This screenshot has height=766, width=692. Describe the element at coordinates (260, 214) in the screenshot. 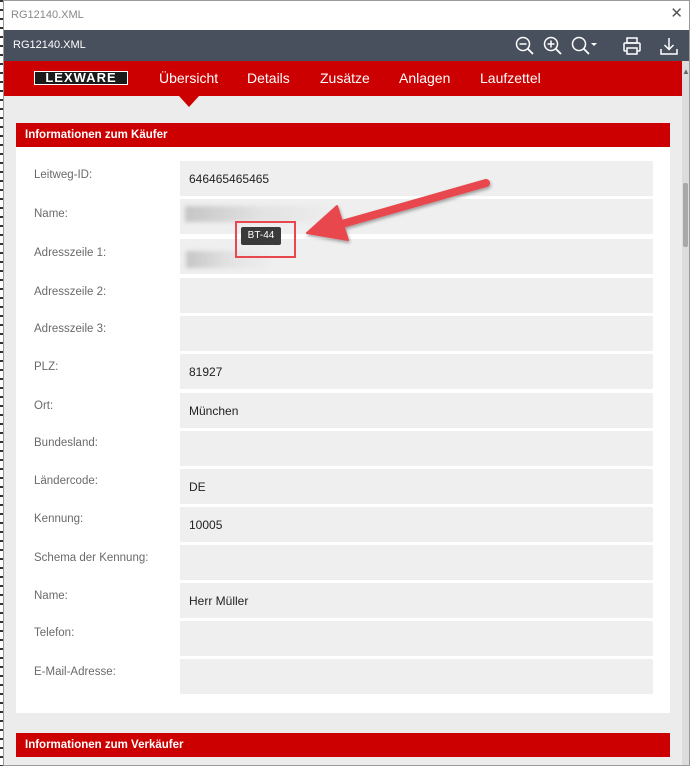

I see `redacted-name` at that location.